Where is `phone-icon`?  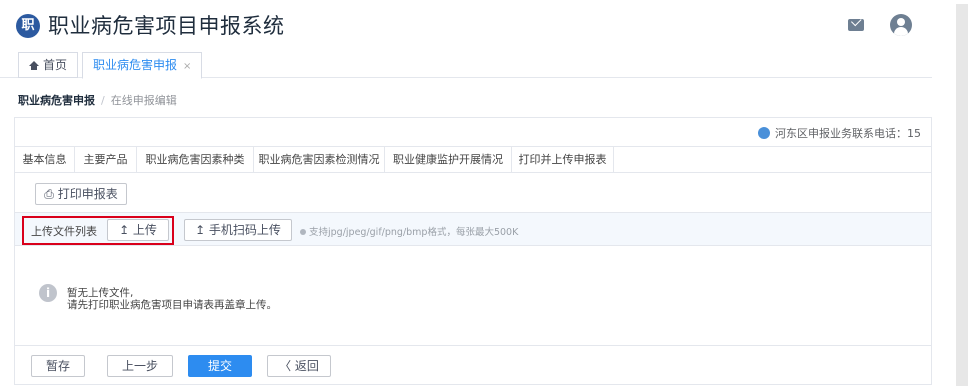 phone-icon is located at coordinates (764, 133).